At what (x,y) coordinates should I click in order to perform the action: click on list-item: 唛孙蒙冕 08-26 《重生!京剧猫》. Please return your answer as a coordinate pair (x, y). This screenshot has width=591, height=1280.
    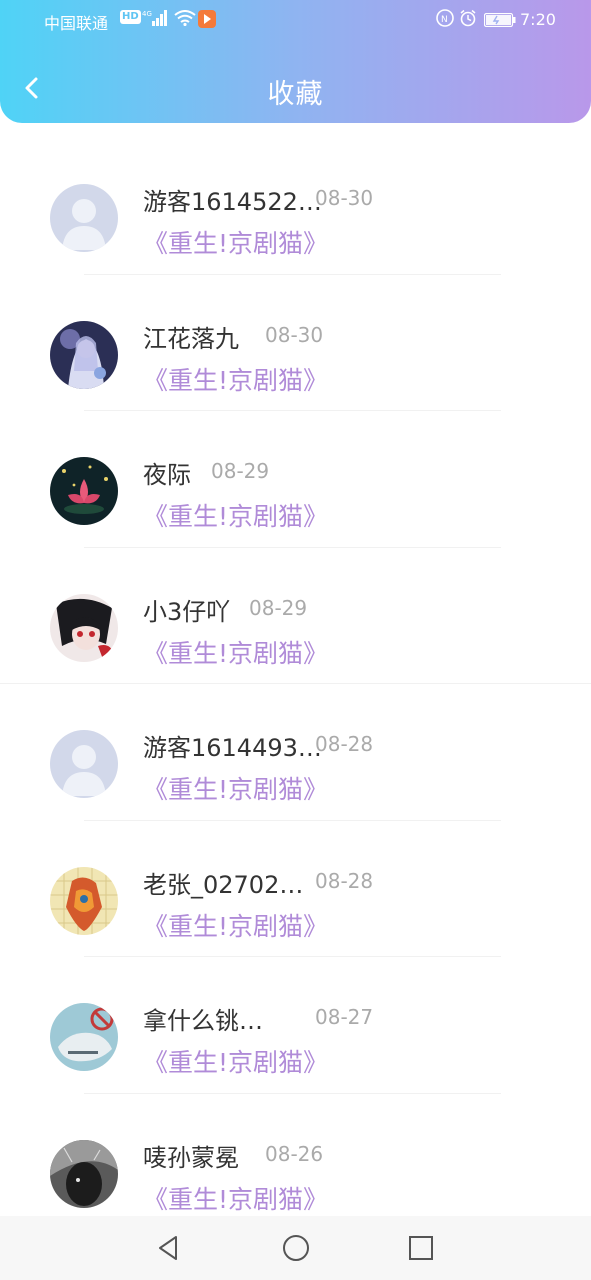
    Looking at the image, I should click on (295, 1162).